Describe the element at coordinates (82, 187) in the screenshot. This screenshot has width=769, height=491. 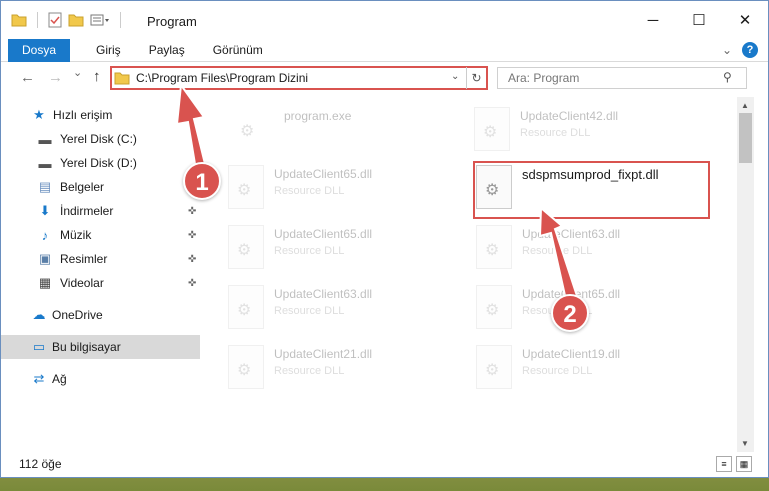
I see `sidebar-item-label: Belgeler` at that location.